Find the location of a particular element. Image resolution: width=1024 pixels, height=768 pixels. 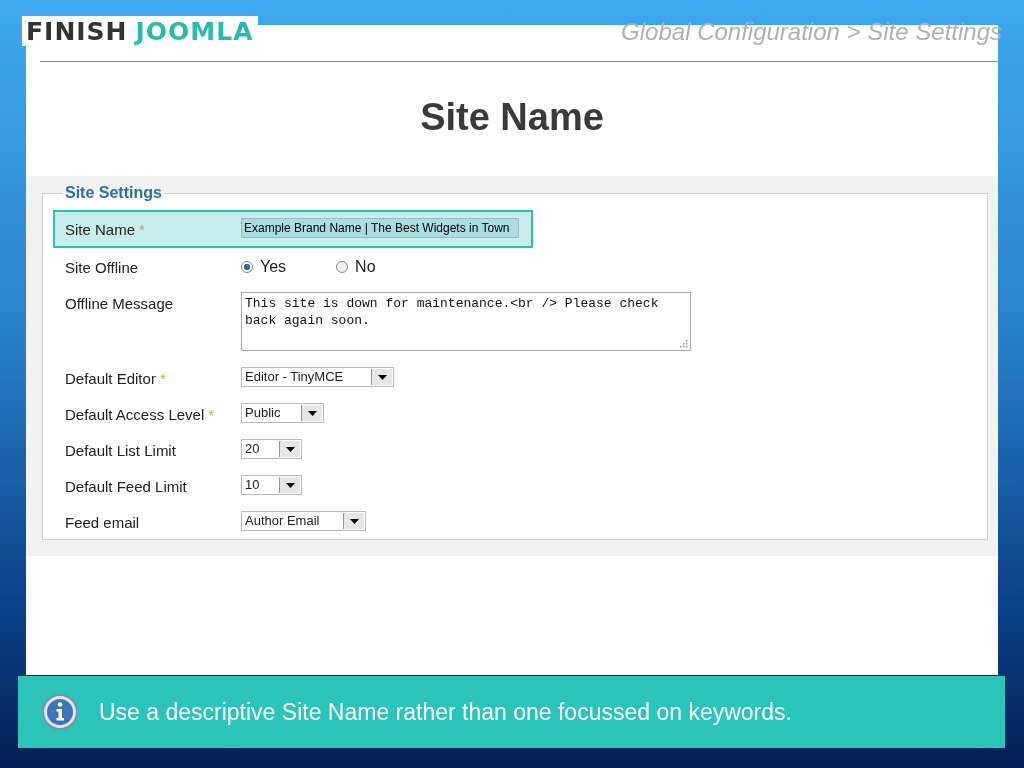

field-label: Default Access Level is located at coordinates (135, 414).